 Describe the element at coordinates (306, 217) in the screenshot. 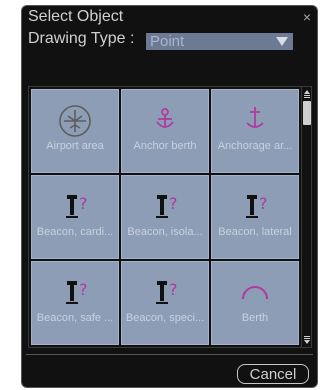

I see `vertical-scrollbar` at that location.